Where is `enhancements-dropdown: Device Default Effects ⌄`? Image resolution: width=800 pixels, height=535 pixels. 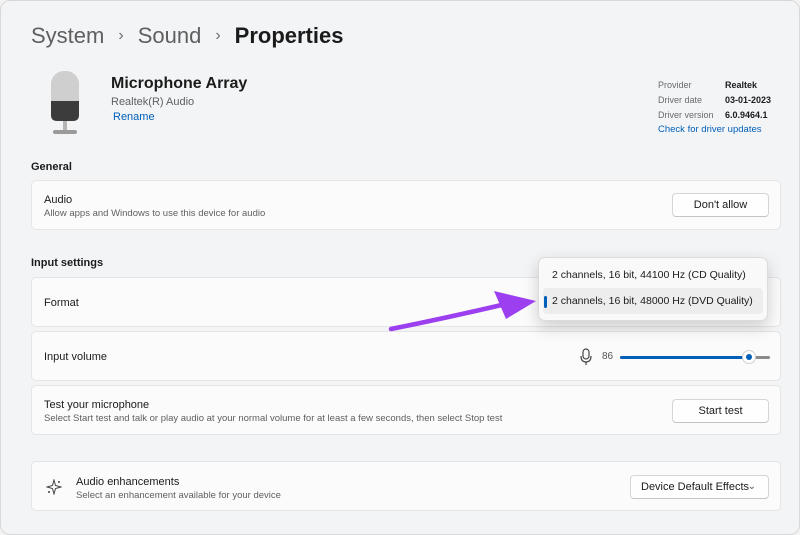 enhancements-dropdown: Device Default Effects ⌄ is located at coordinates (699, 487).